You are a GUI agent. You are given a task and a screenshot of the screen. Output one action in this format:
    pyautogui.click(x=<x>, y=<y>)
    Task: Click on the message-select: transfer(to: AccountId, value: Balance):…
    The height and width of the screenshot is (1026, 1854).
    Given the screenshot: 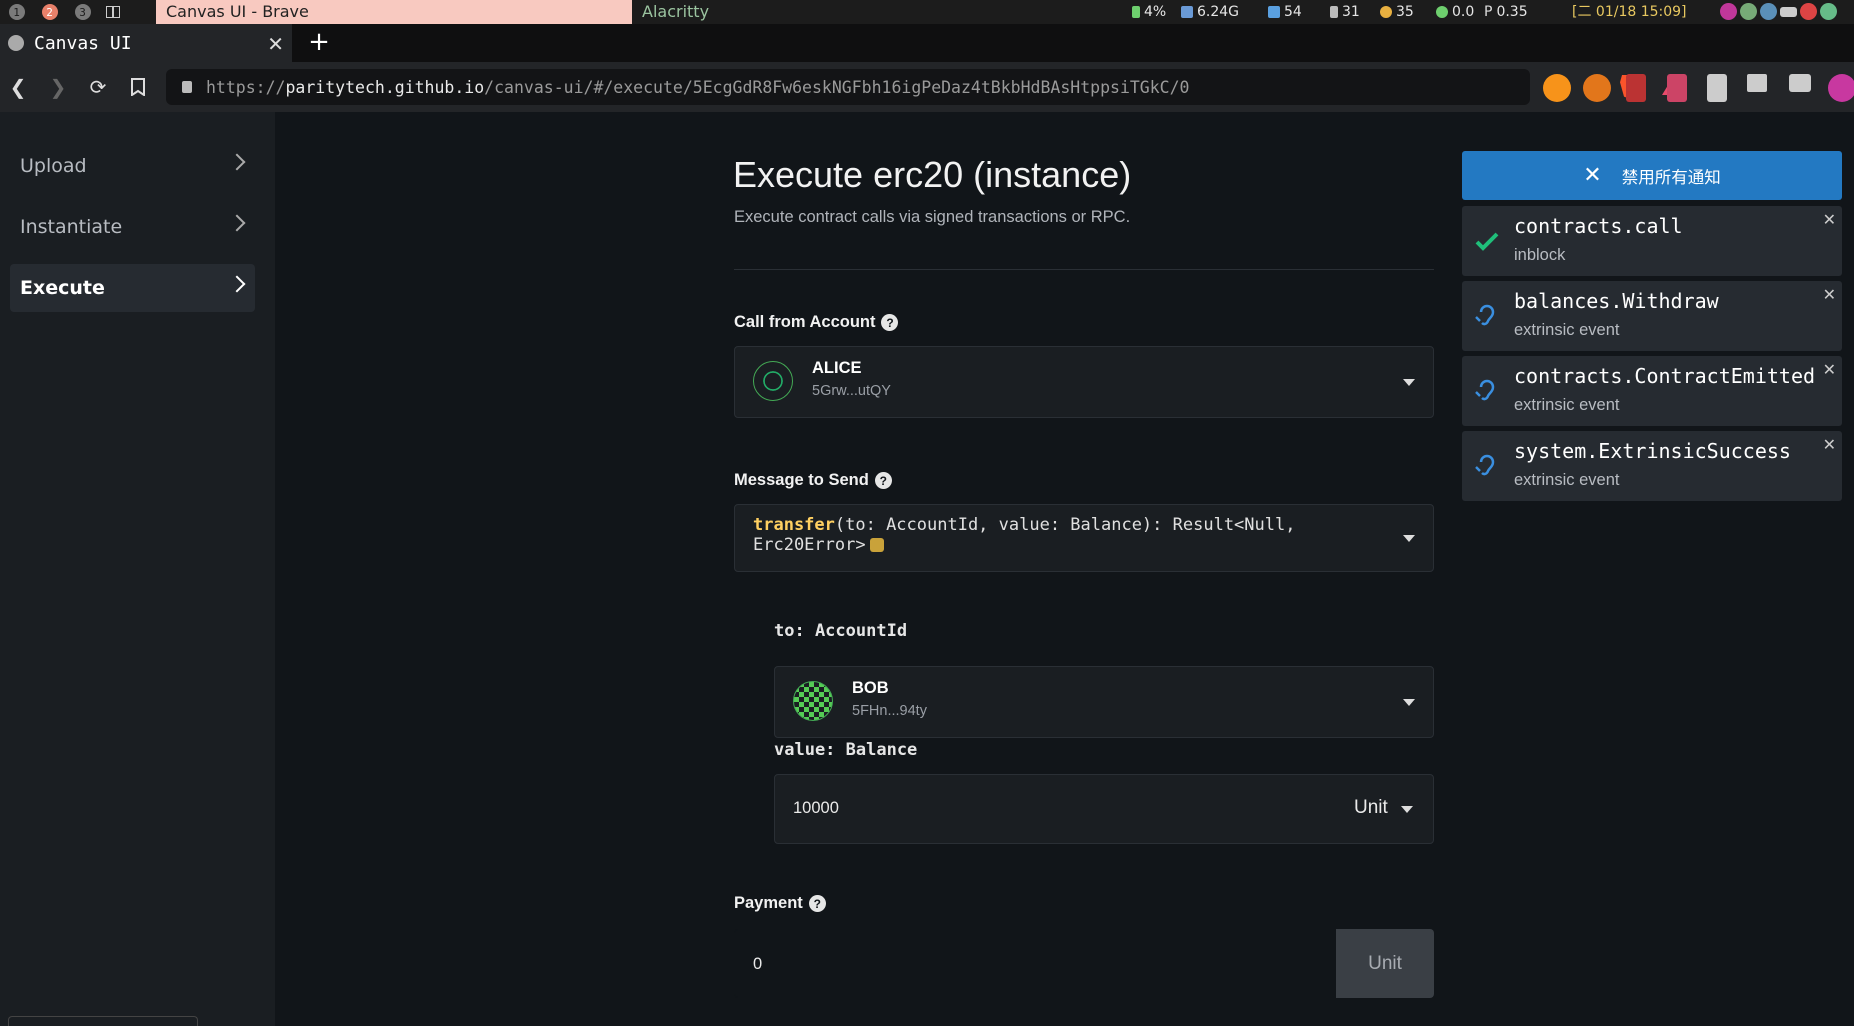 What is the action you would take?
    pyautogui.click(x=1084, y=538)
    